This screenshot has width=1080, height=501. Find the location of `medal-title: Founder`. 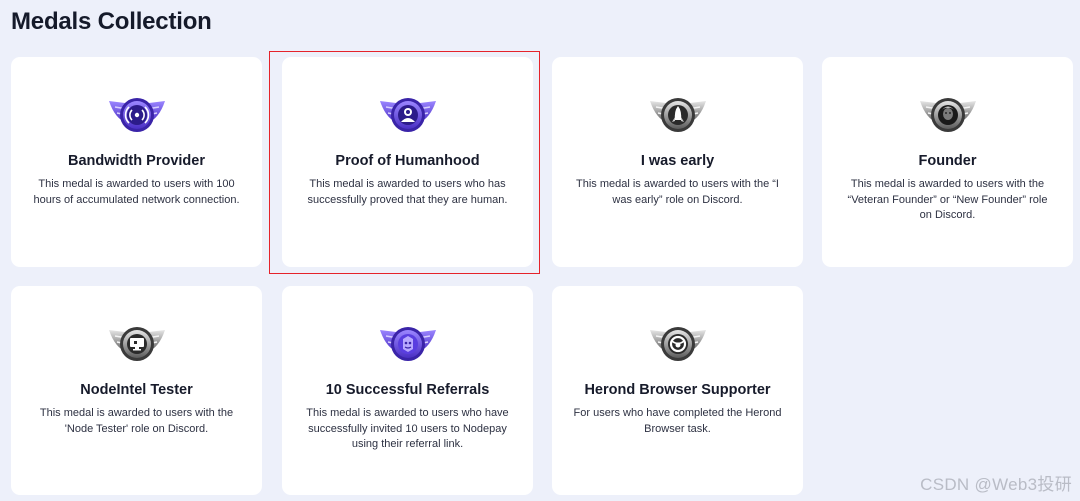

medal-title: Founder is located at coordinates (947, 161).